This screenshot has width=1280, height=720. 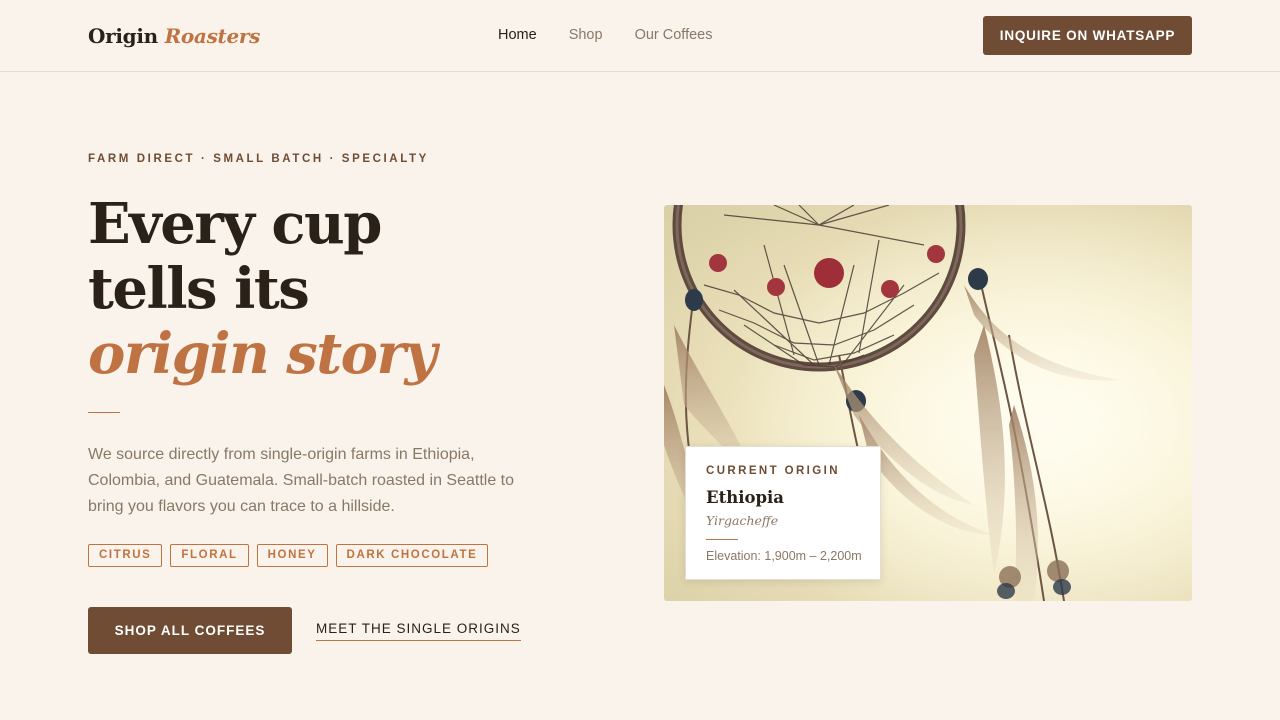 I want to click on nav-item-our-coffees: Our Coffees, so click(x=674, y=35).